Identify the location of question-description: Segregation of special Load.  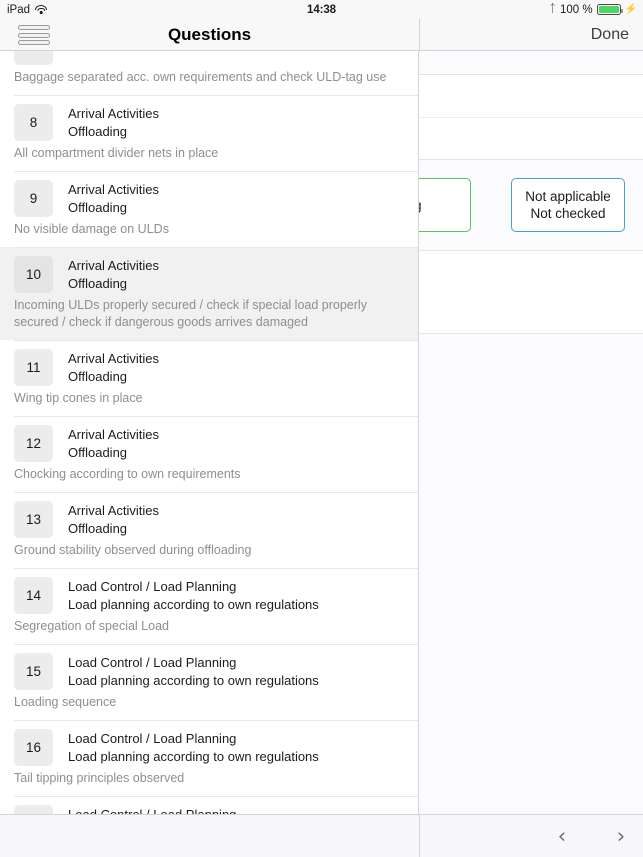
(91, 626).